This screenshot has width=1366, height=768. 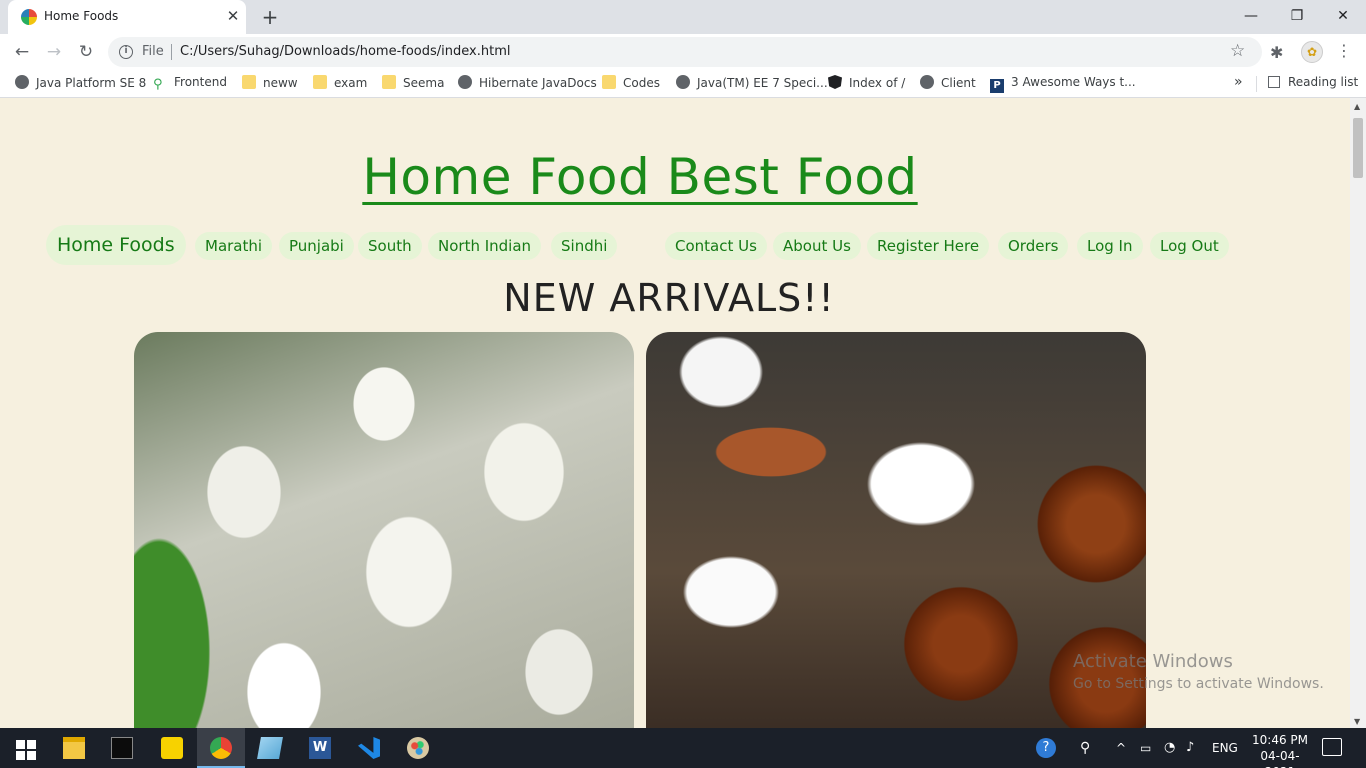 I want to click on taskbar-notepad, so click(x=270, y=748).